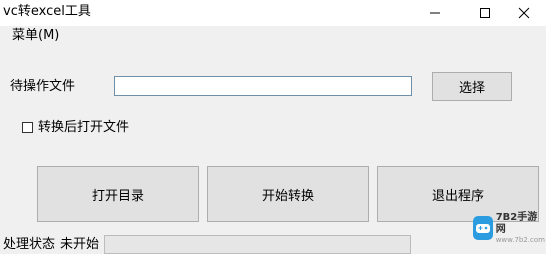 This screenshot has width=546, height=254. What do you see at coordinates (273, 36) in the screenshot?
I see `menu-bar: 菜单(M)` at bounding box center [273, 36].